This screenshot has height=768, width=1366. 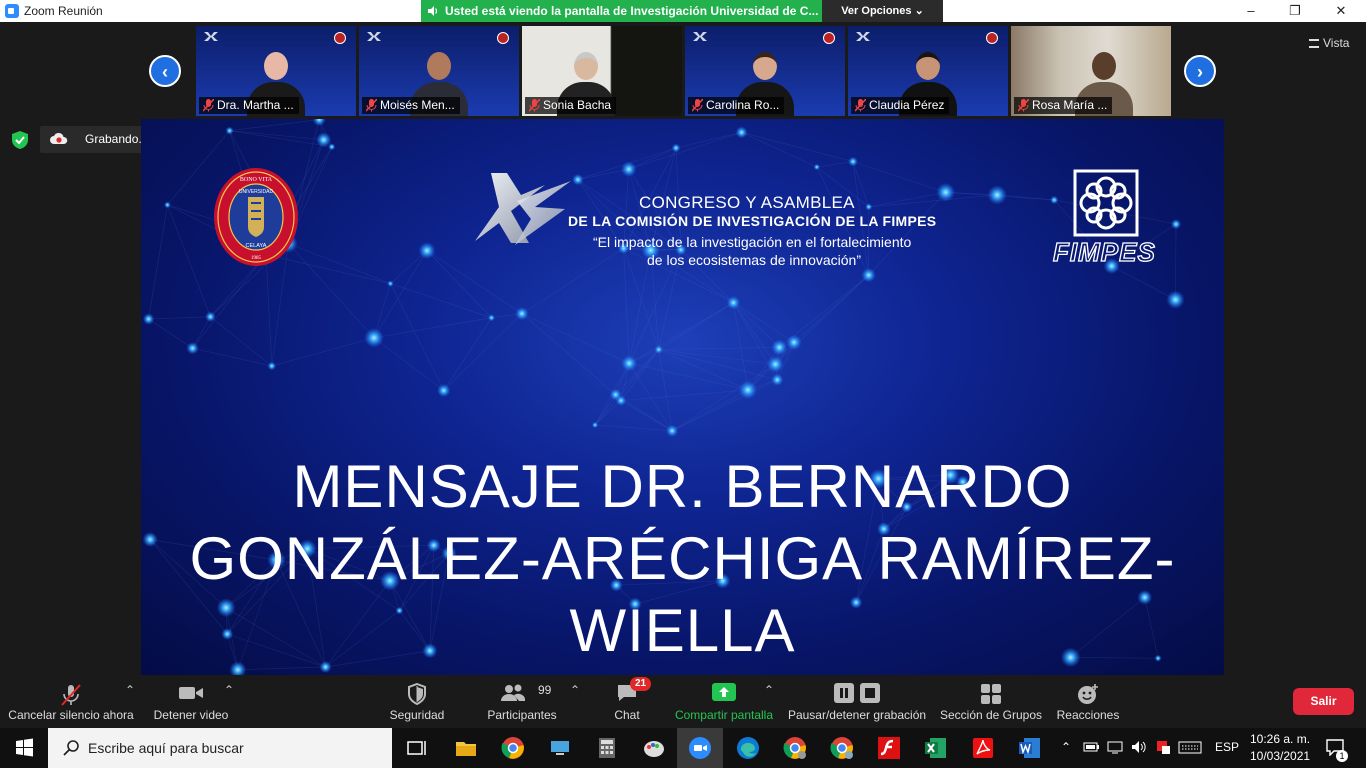 I want to click on excel-icon, so click(x=936, y=748).